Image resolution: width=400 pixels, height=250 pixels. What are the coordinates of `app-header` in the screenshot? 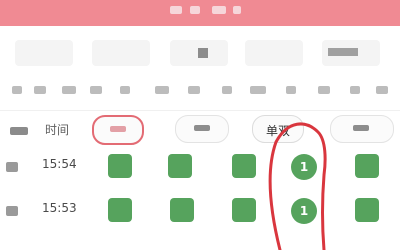 It's located at (200, 13).